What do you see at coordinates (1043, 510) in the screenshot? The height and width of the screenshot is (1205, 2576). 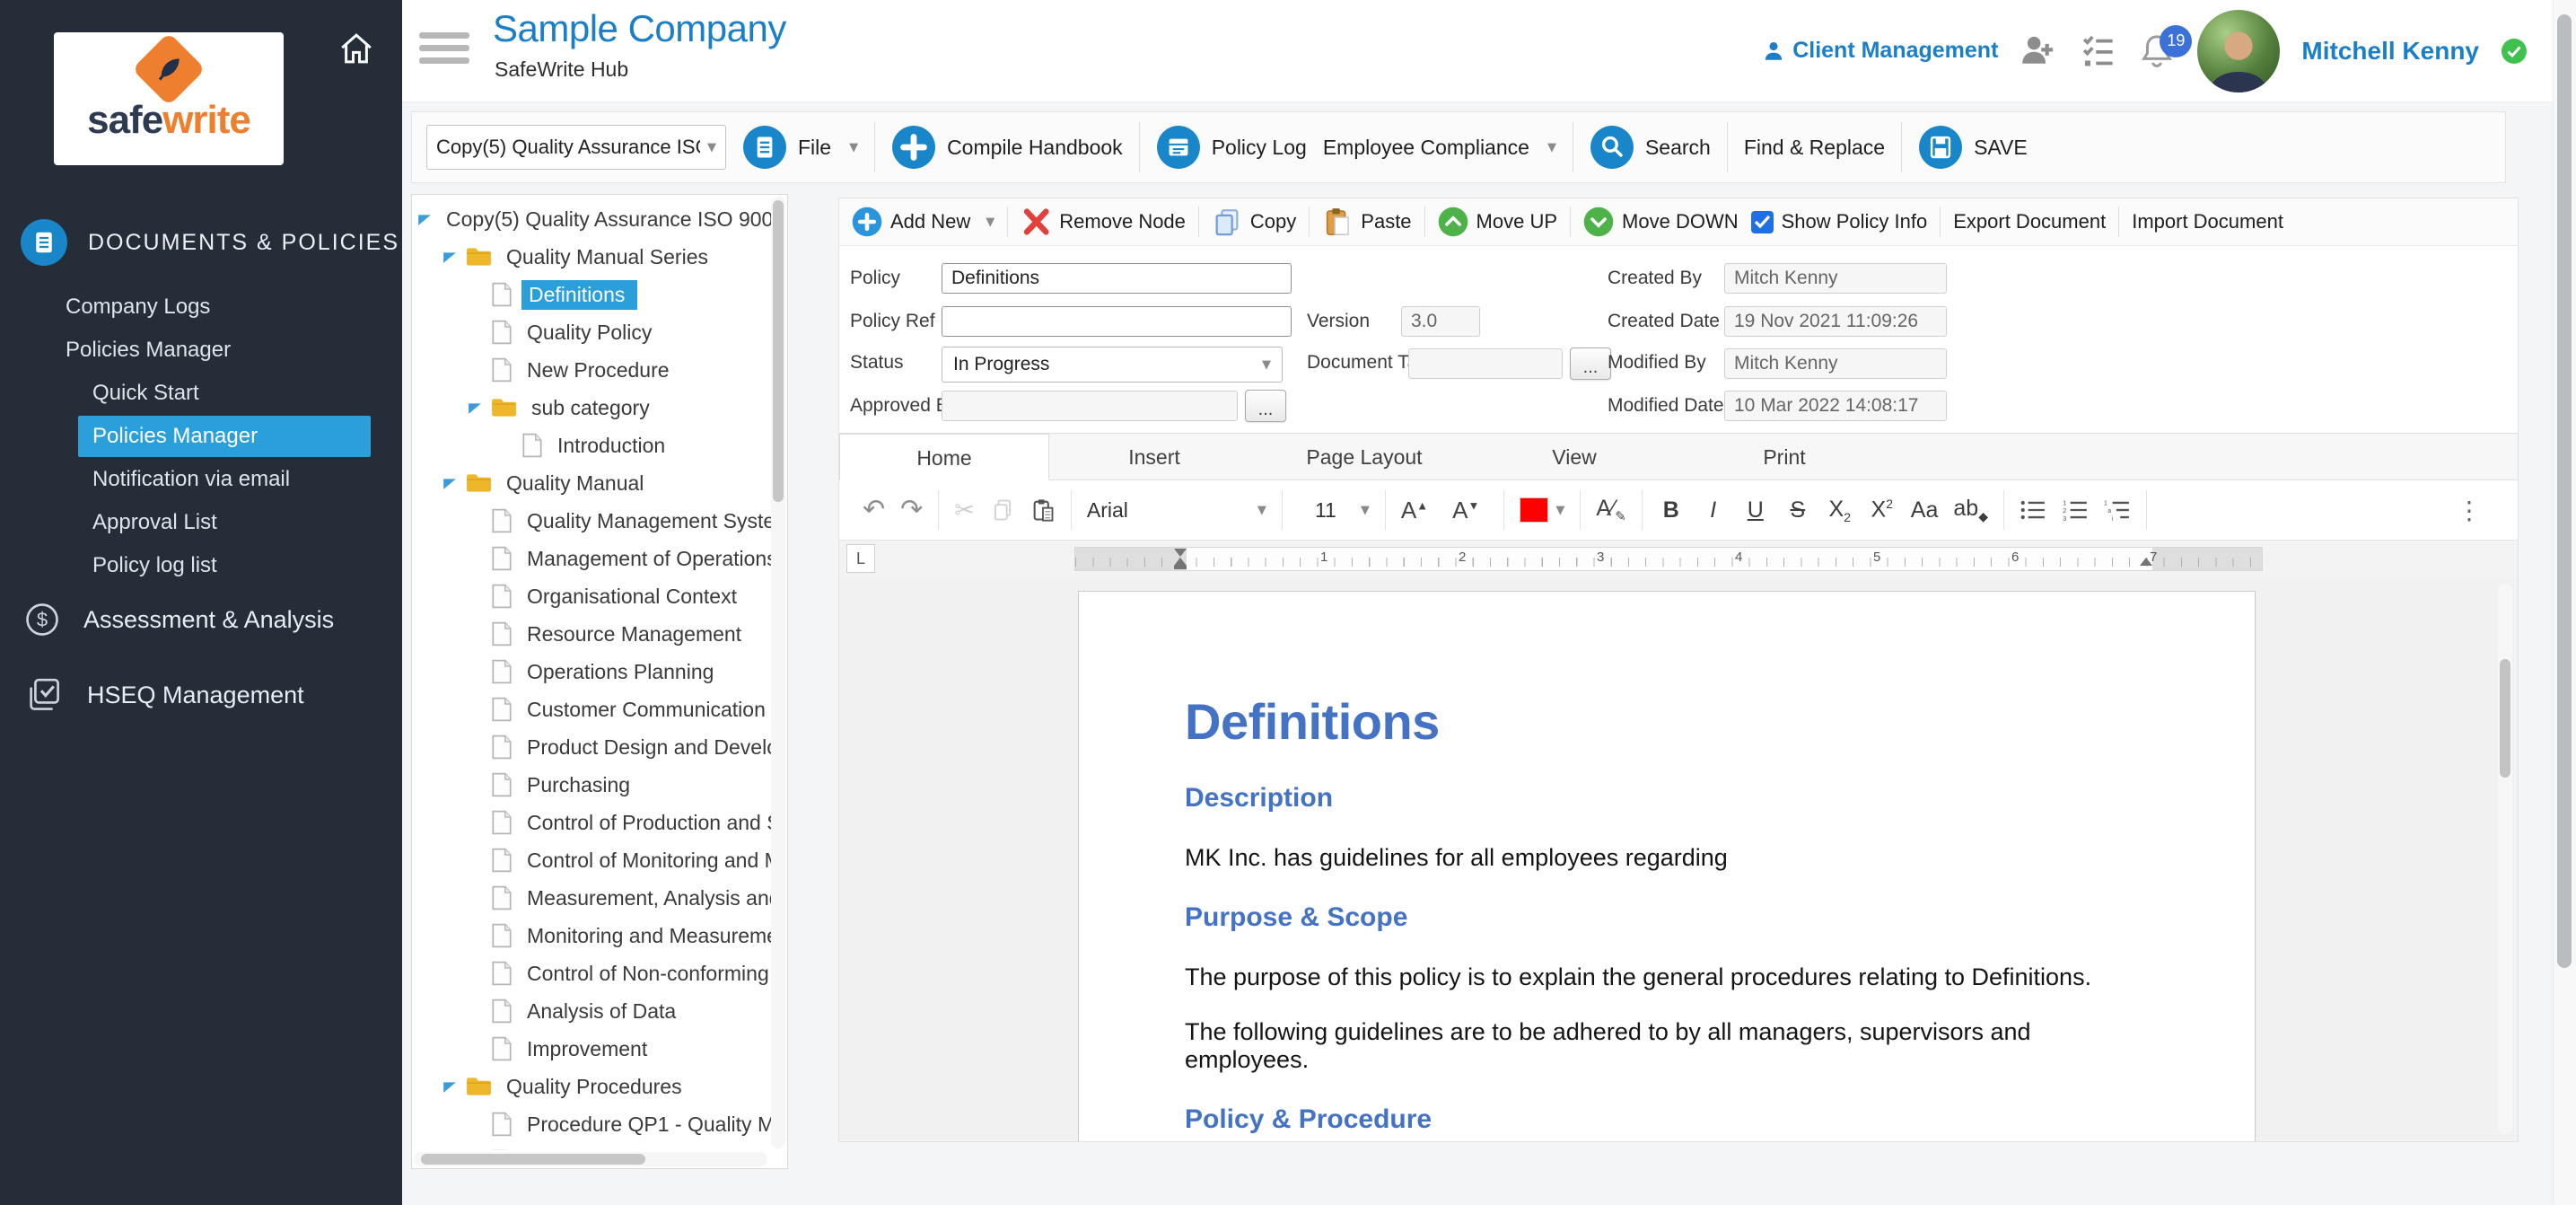 I see `paste-icon` at bounding box center [1043, 510].